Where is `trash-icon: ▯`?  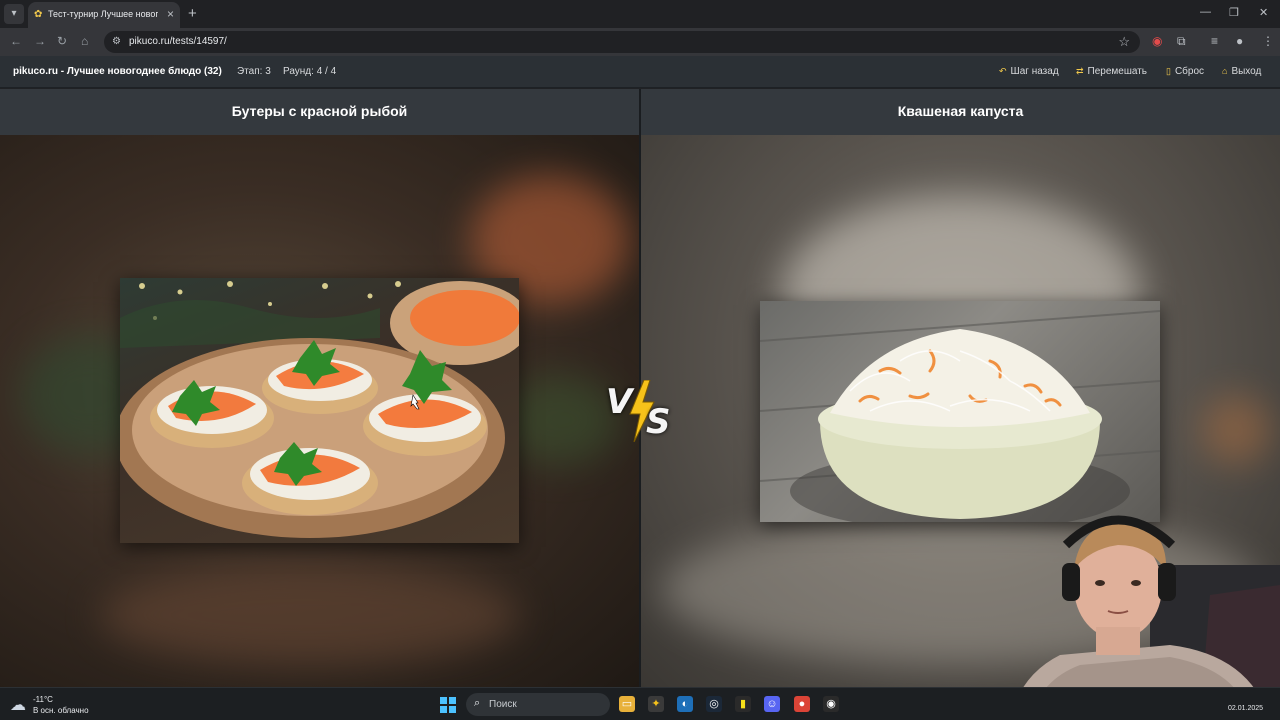
trash-icon: ▯ is located at coordinates (1168, 71).